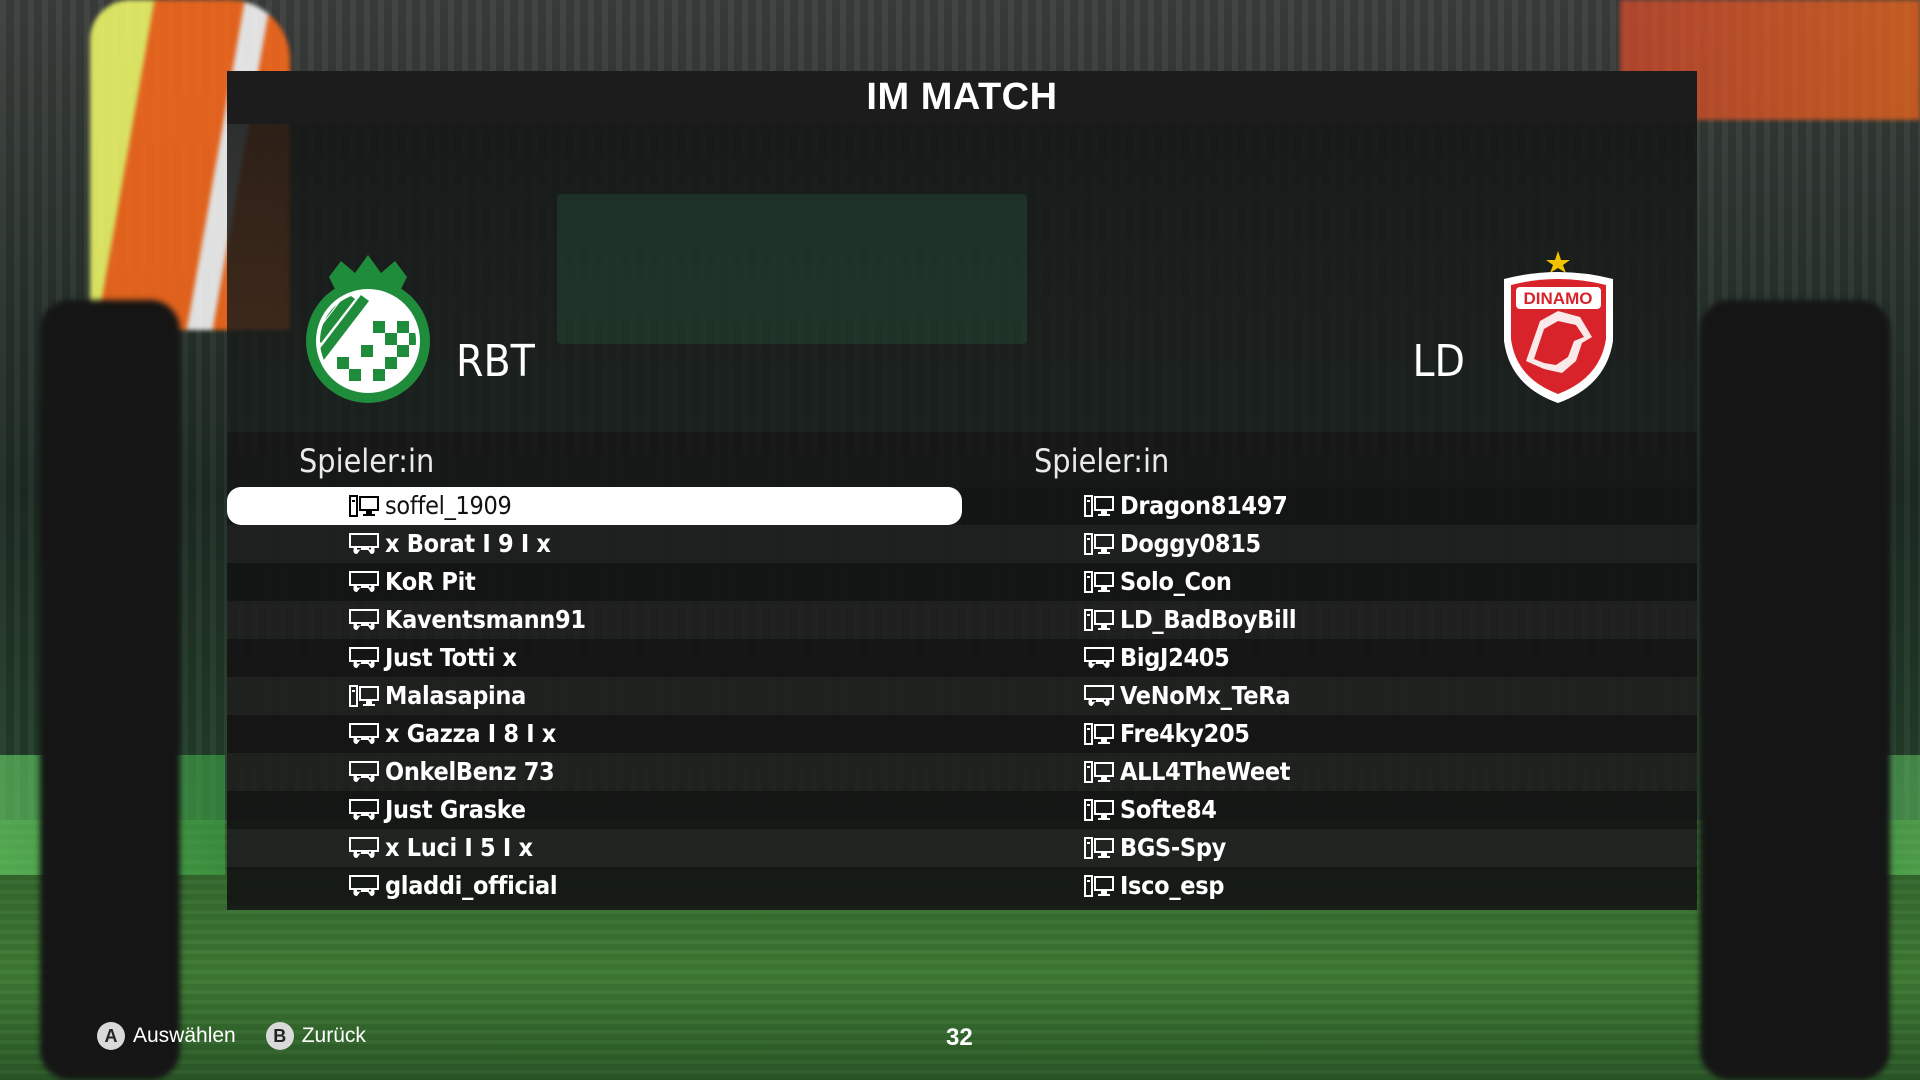  I want to click on back-label: Zurück, so click(333, 1035).